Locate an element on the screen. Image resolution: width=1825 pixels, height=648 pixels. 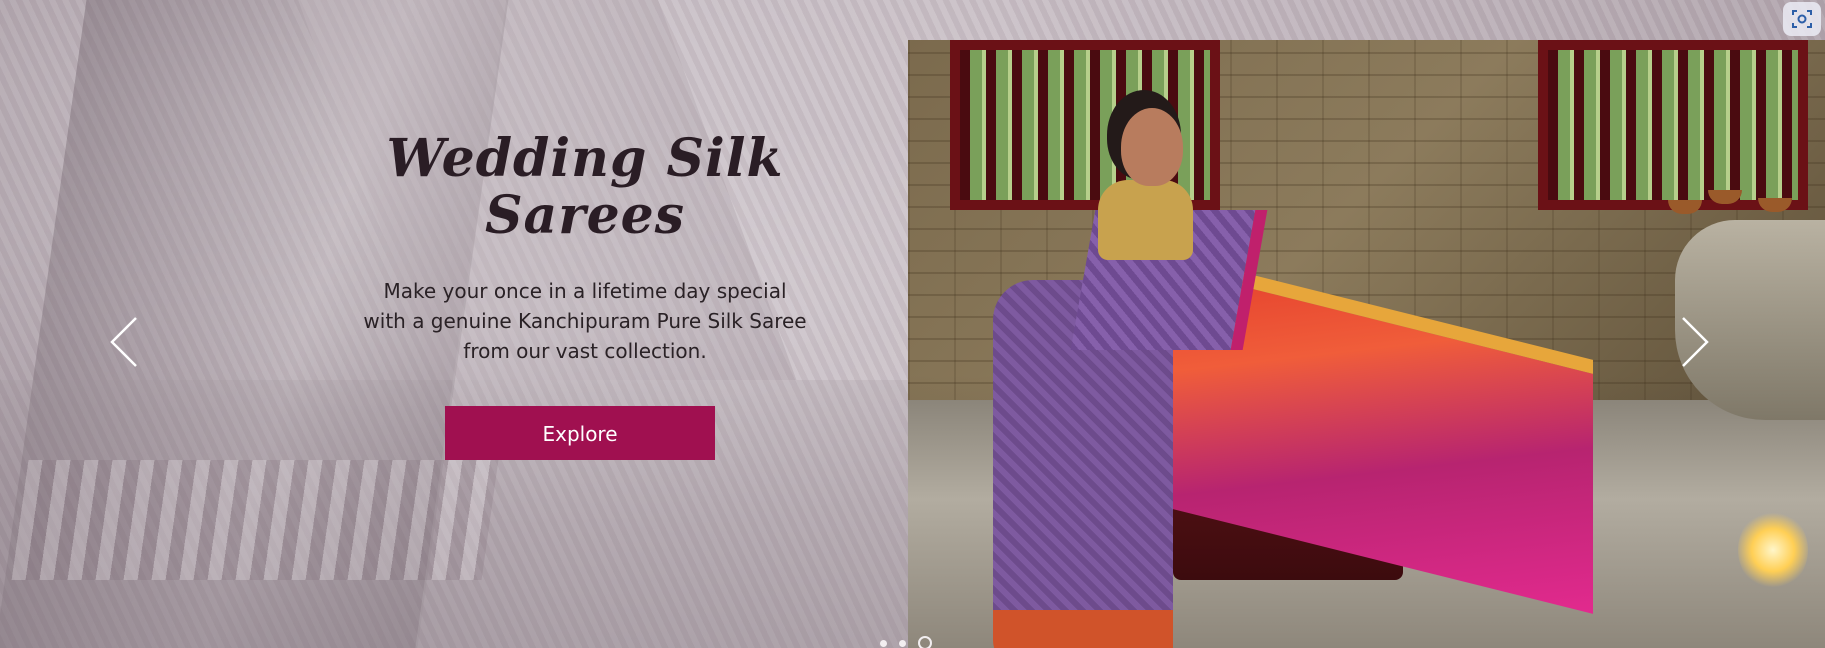
slide-indicators is located at coordinates (906, 642).